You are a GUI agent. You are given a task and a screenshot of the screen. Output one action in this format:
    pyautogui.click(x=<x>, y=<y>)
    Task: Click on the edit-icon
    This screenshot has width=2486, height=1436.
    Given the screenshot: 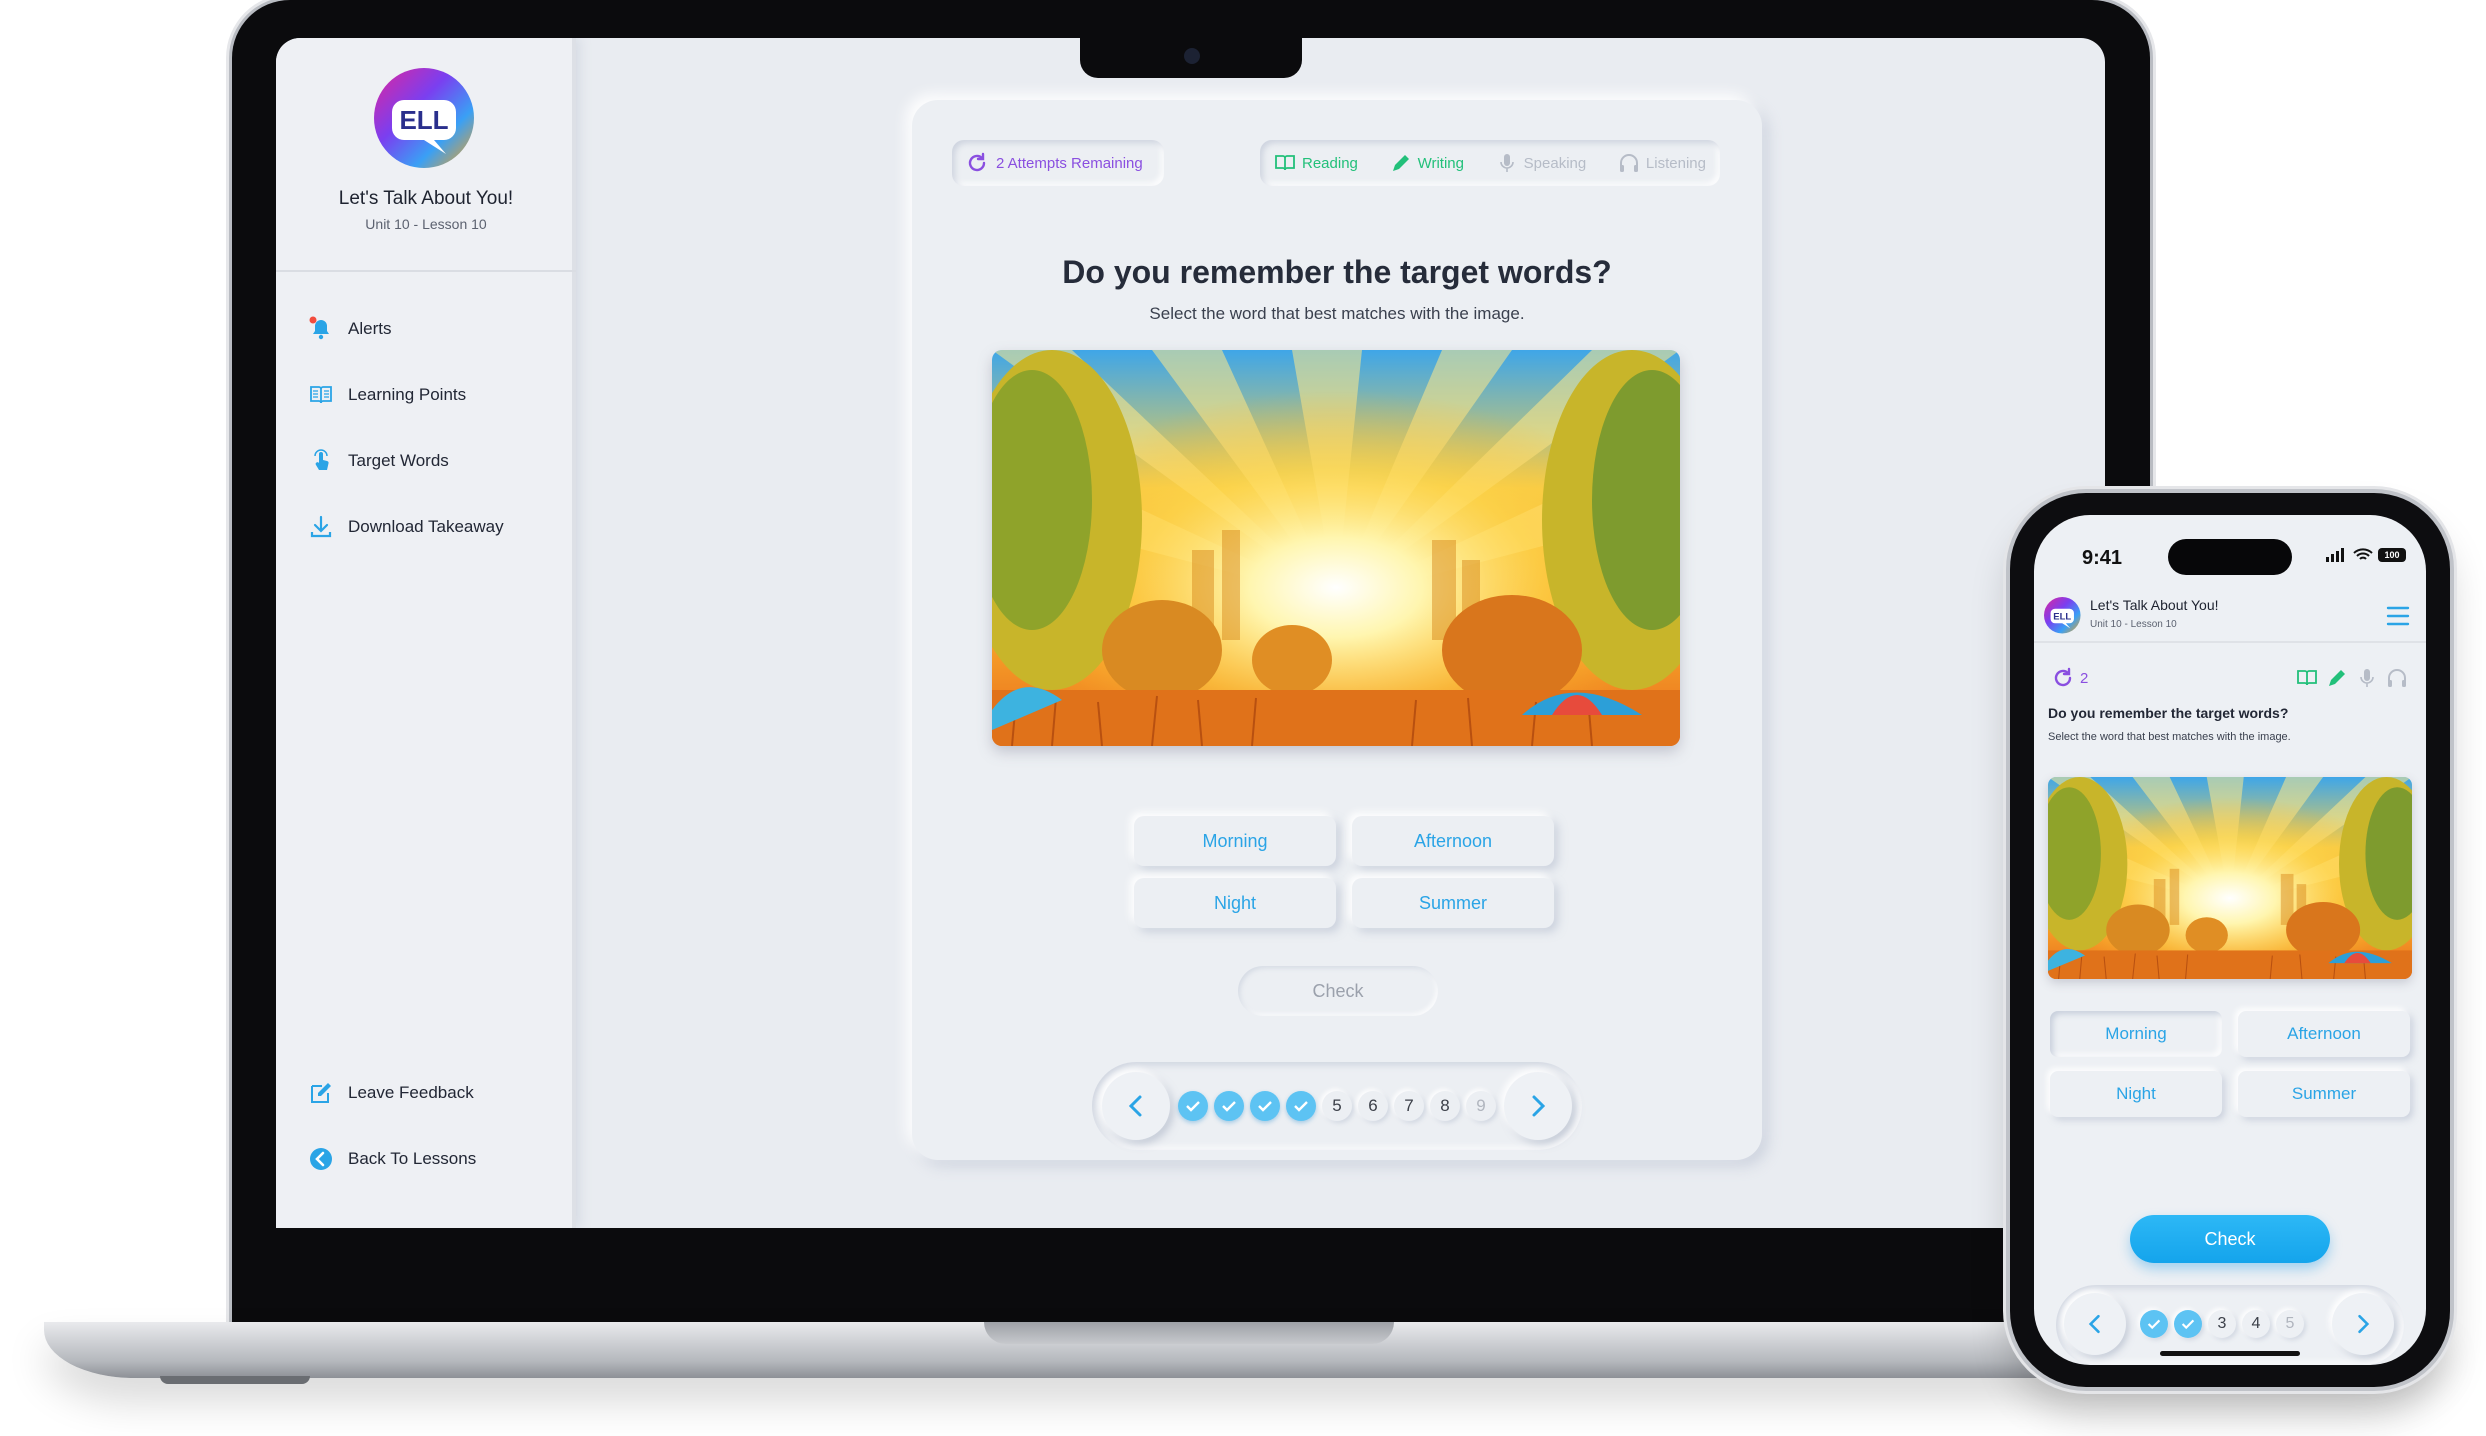 What is the action you would take?
    pyautogui.click(x=321, y=1093)
    